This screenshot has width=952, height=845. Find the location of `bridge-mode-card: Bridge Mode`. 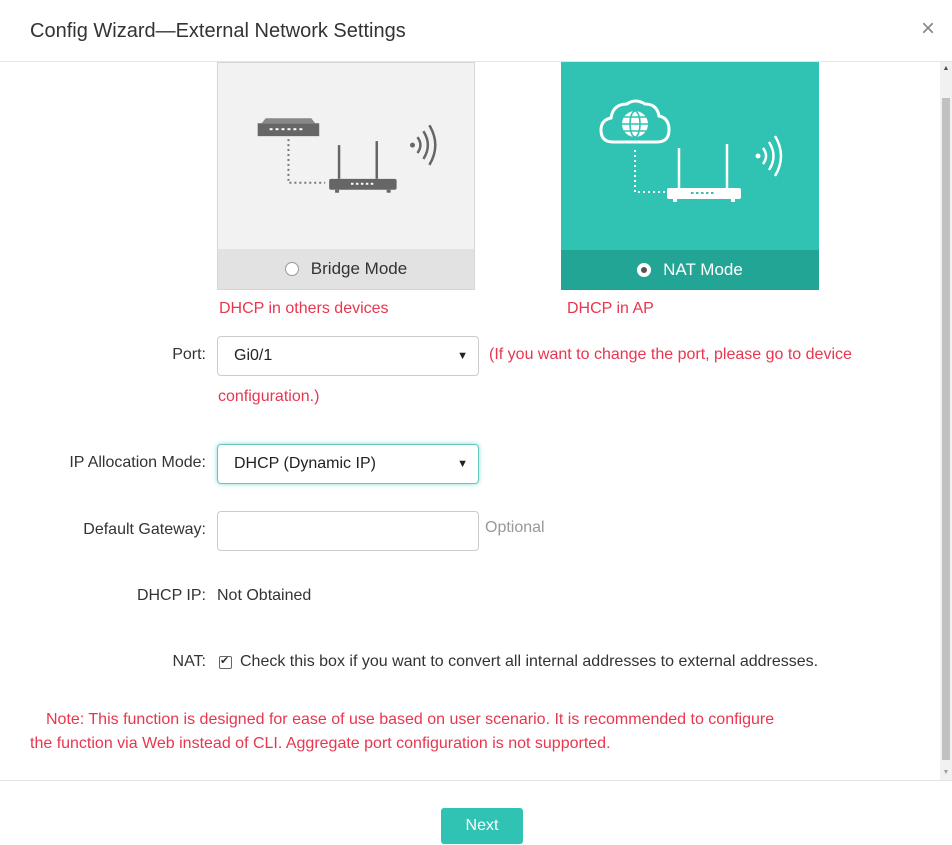

bridge-mode-card: Bridge Mode is located at coordinates (346, 176).